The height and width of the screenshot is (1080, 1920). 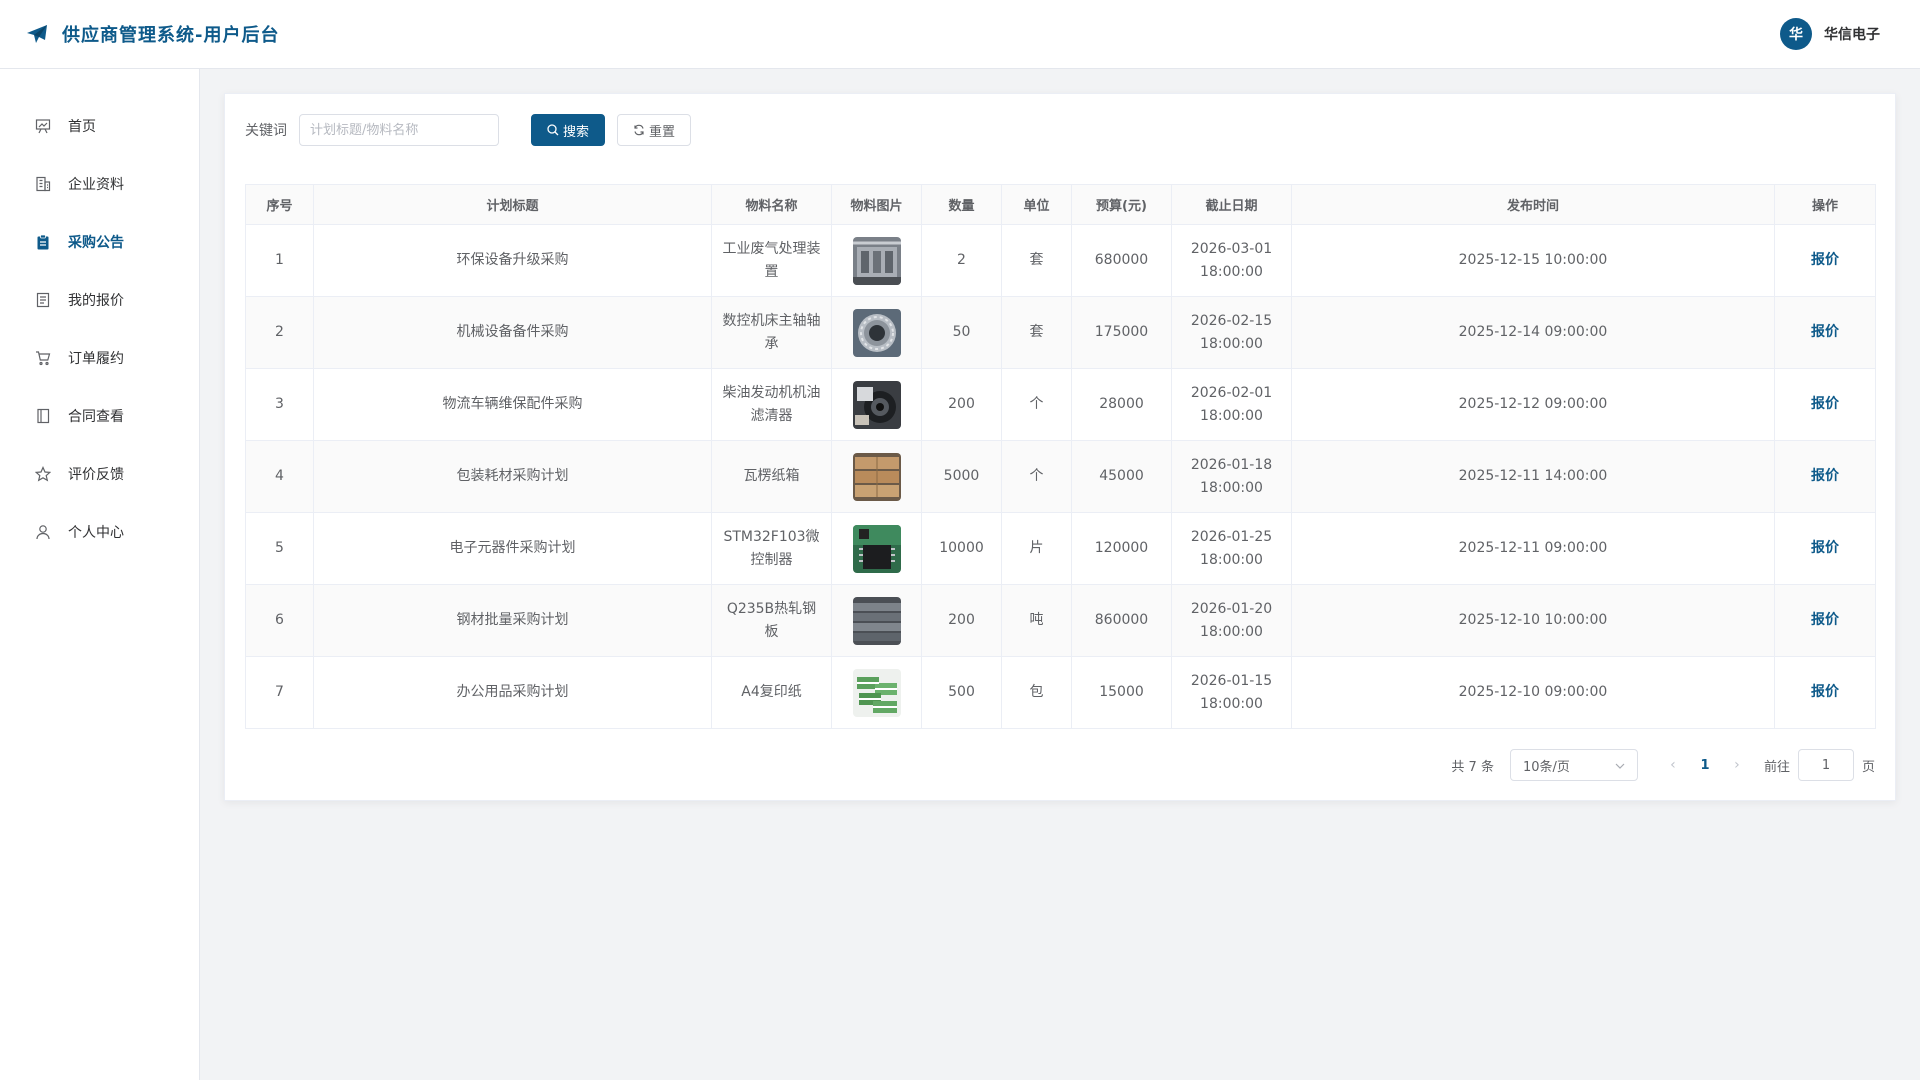 What do you see at coordinates (1121, 692) in the screenshot?
I see `cell-budget: 15000` at bounding box center [1121, 692].